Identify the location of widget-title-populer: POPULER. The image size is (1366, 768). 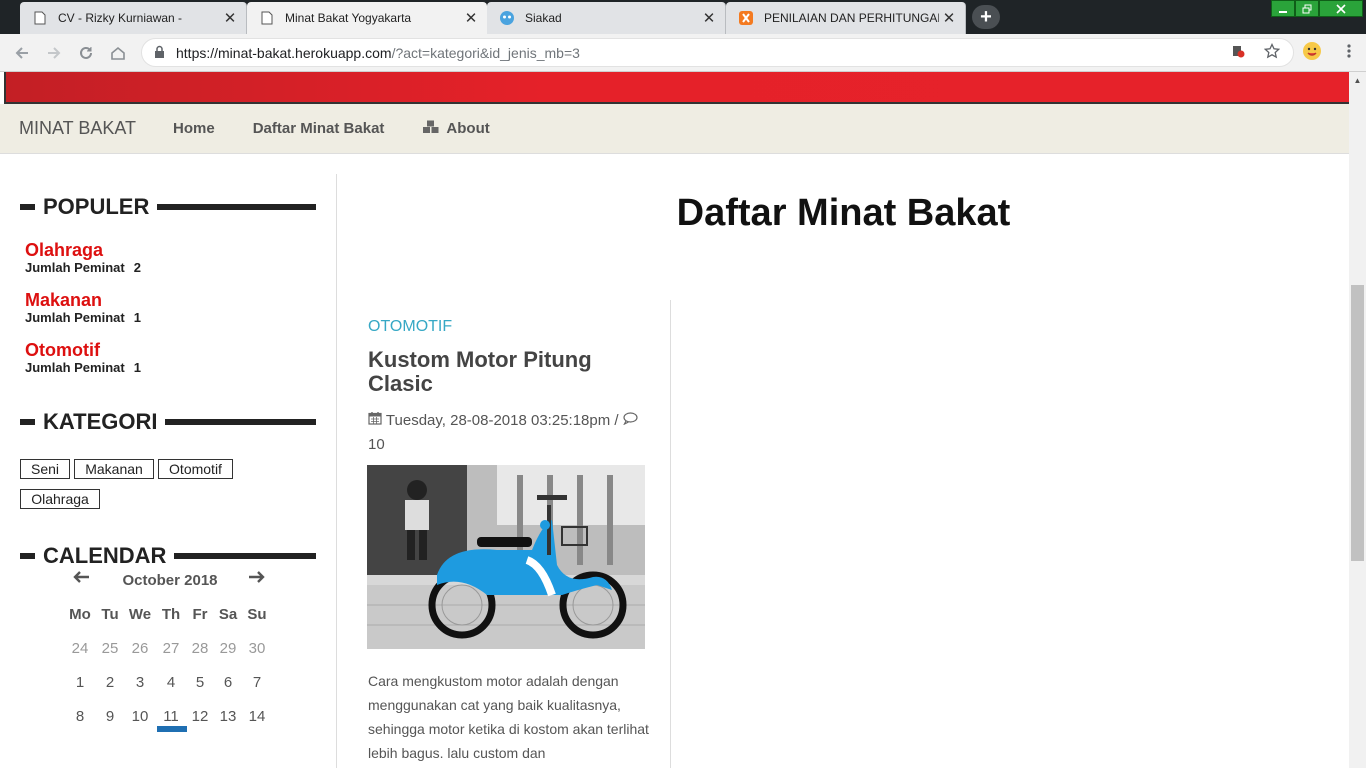
(168, 207).